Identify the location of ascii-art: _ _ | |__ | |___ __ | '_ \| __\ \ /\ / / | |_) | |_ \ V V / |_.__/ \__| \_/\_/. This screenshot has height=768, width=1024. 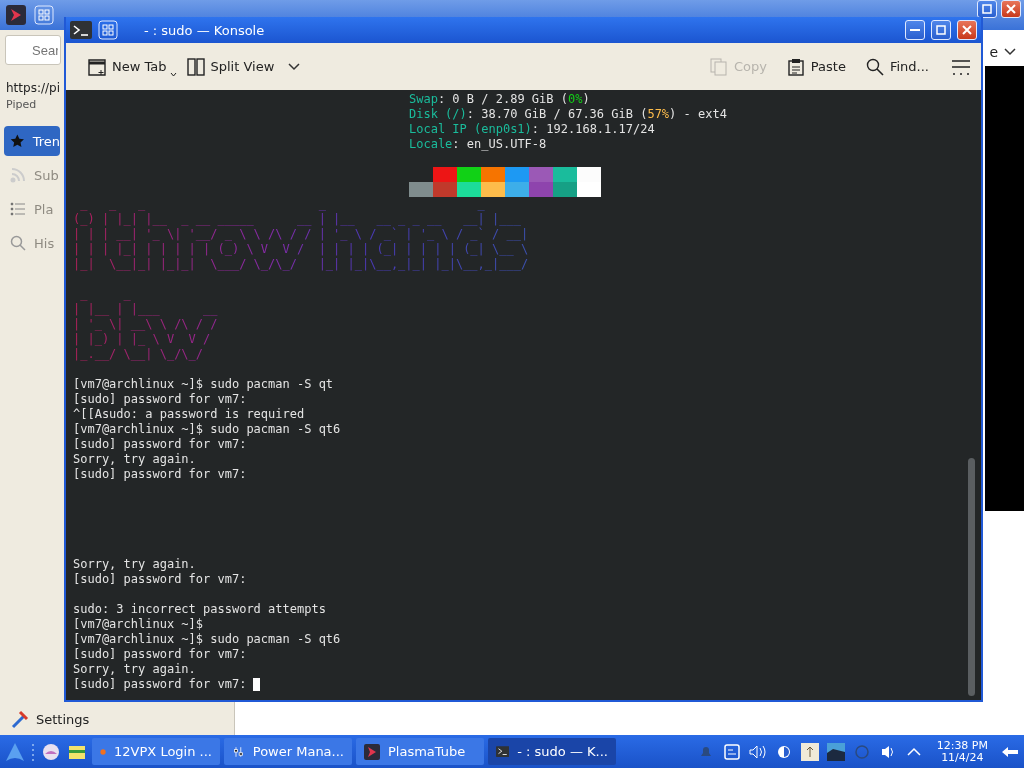
(519, 324).